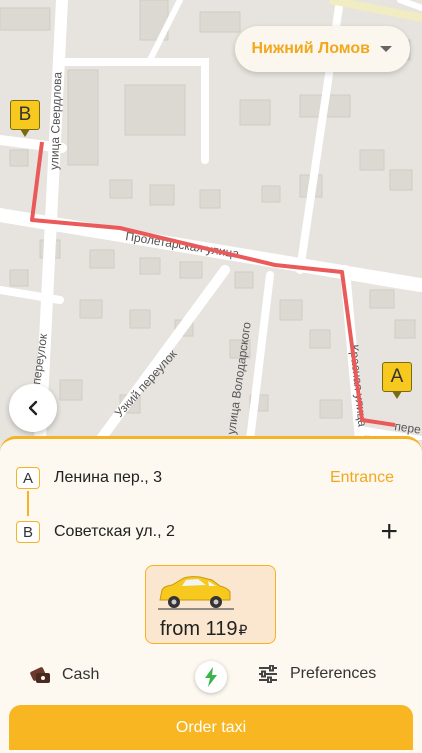 The height and width of the screenshot is (753, 422). What do you see at coordinates (28, 478) in the screenshot?
I see `from-badge: A` at bounding box center [28, 478].